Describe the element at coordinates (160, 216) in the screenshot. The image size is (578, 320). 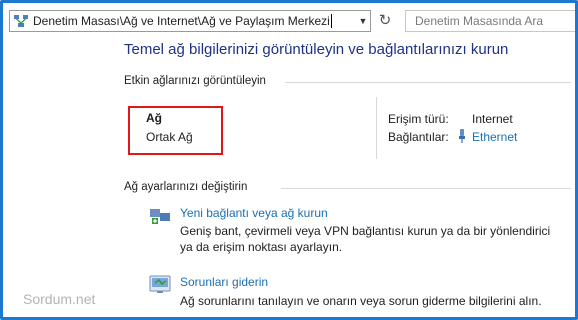
I see `new-connection-icon` at that location.